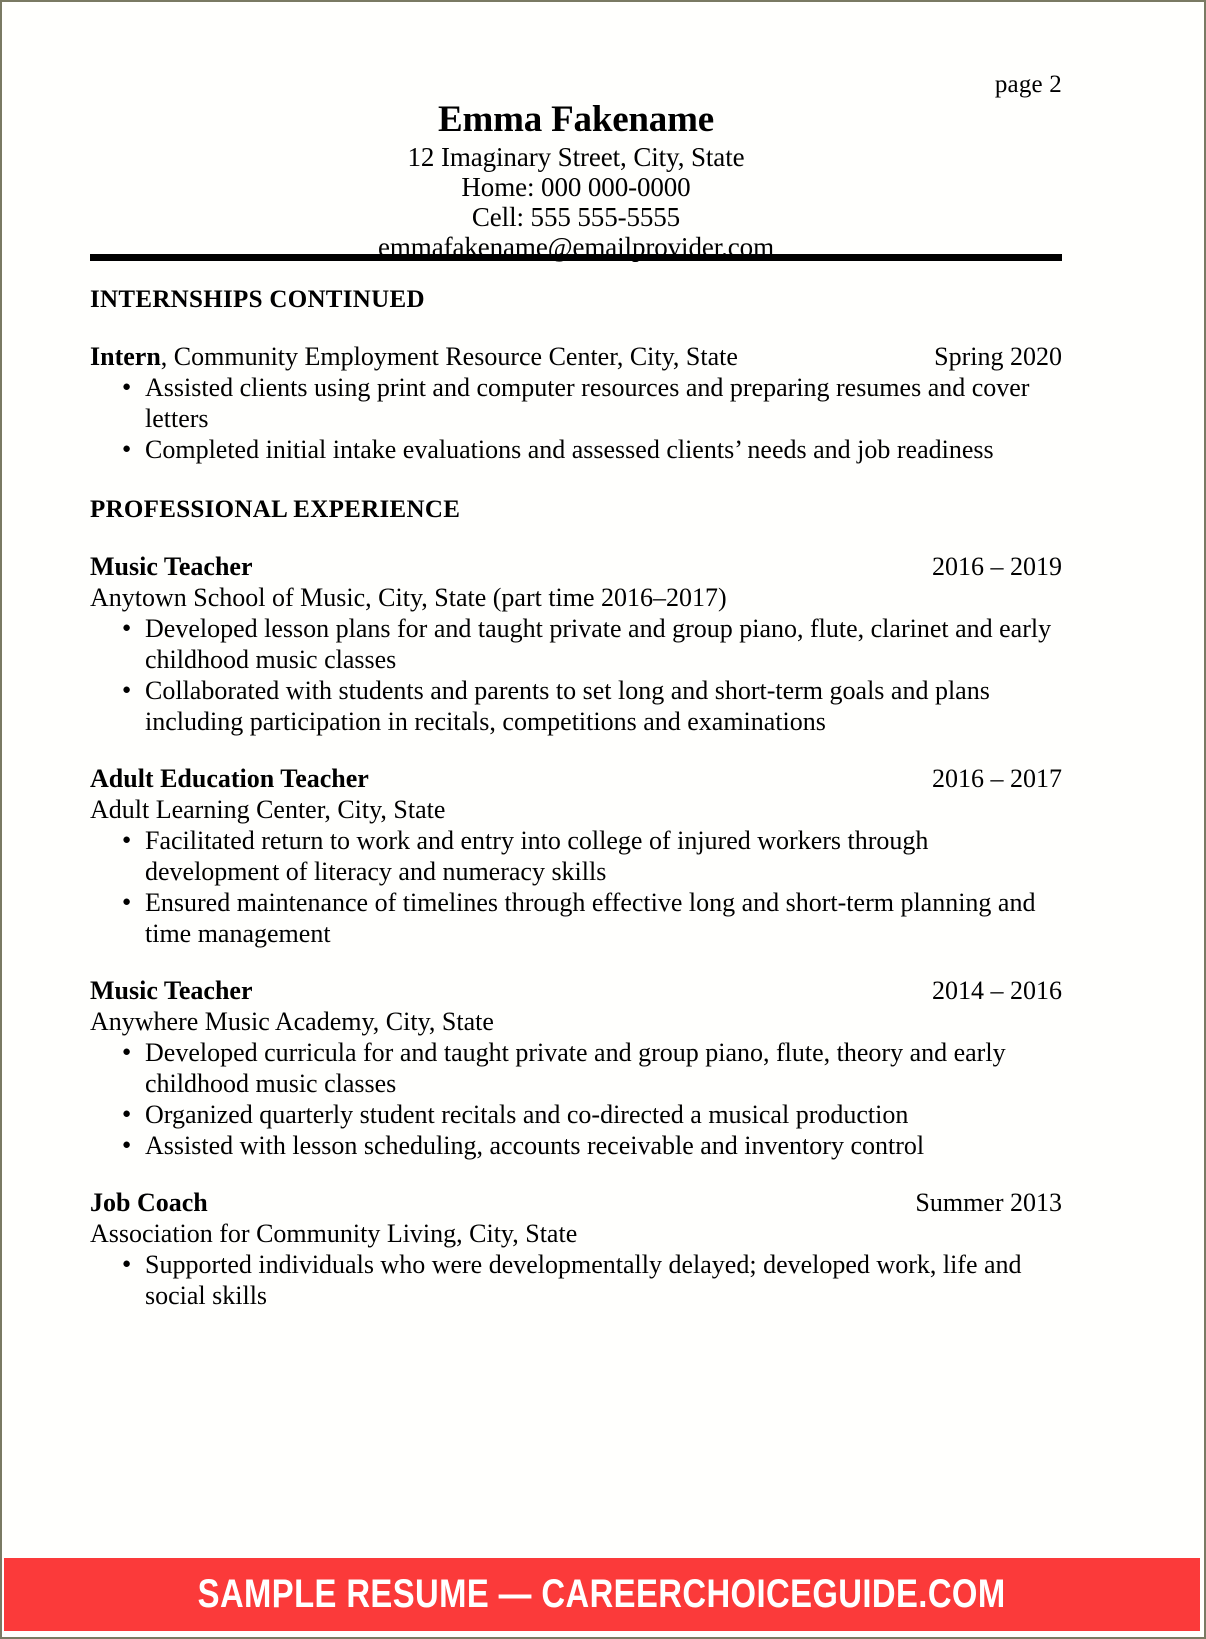 The image size is (1206, 1639). I want to click on section-heading: INTERNSHIPS CONTINUED, so click(257, 299).